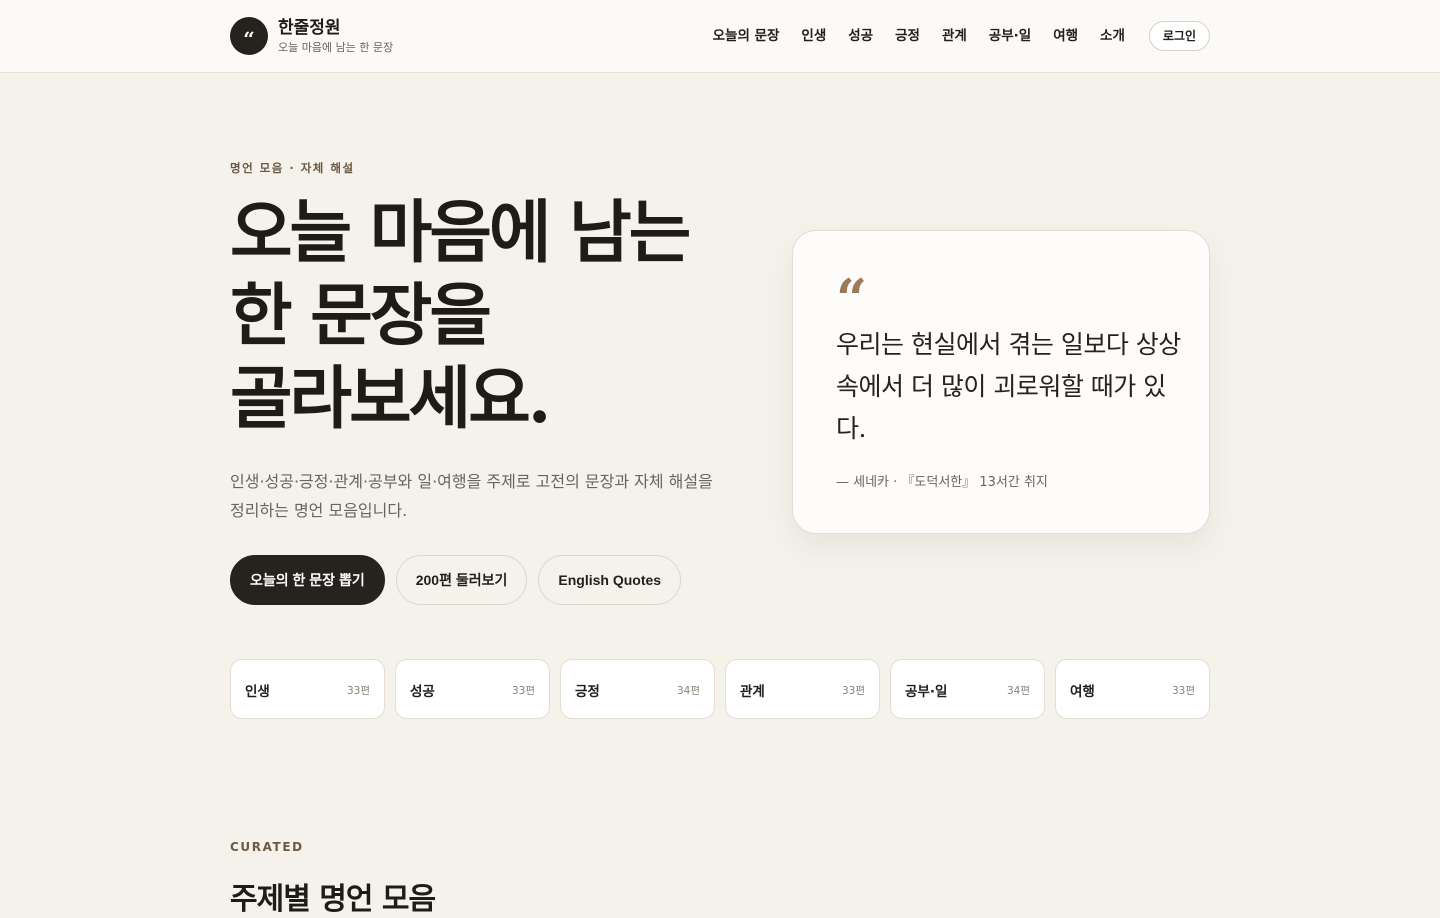 Image resolution: width=1440 pixels, height=918 pixels. What do you see at coordinates (1082, 692) in the screenshot?
I see `category-name: 여행` at bounding box center [1082, 692].